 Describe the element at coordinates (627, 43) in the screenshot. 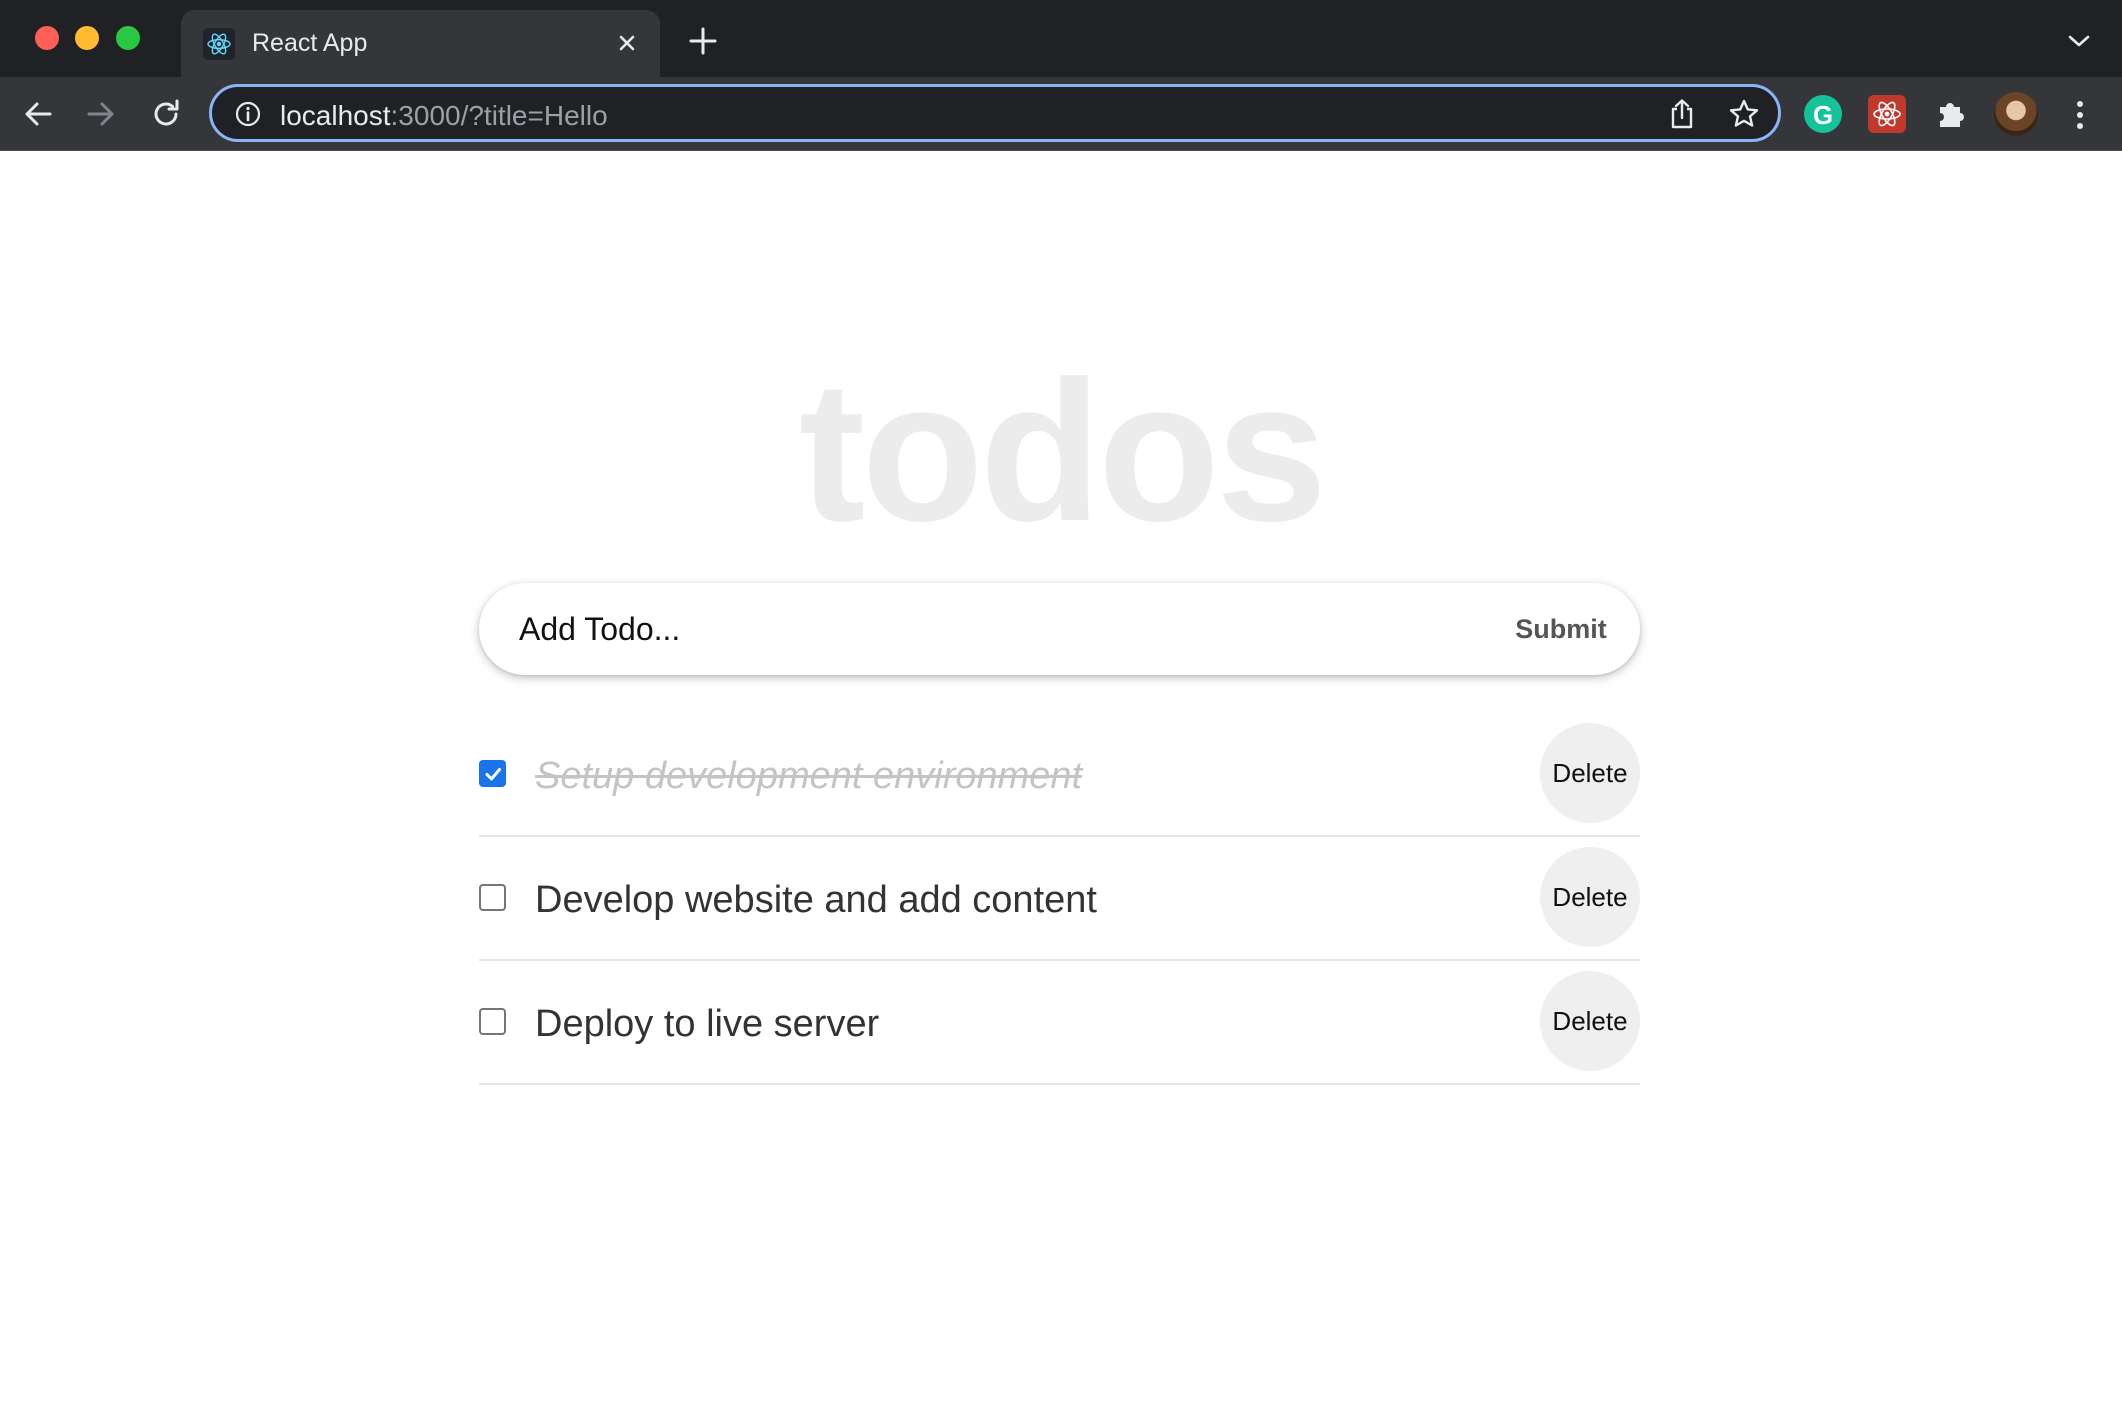

I see `close-tab-icon` at that location.